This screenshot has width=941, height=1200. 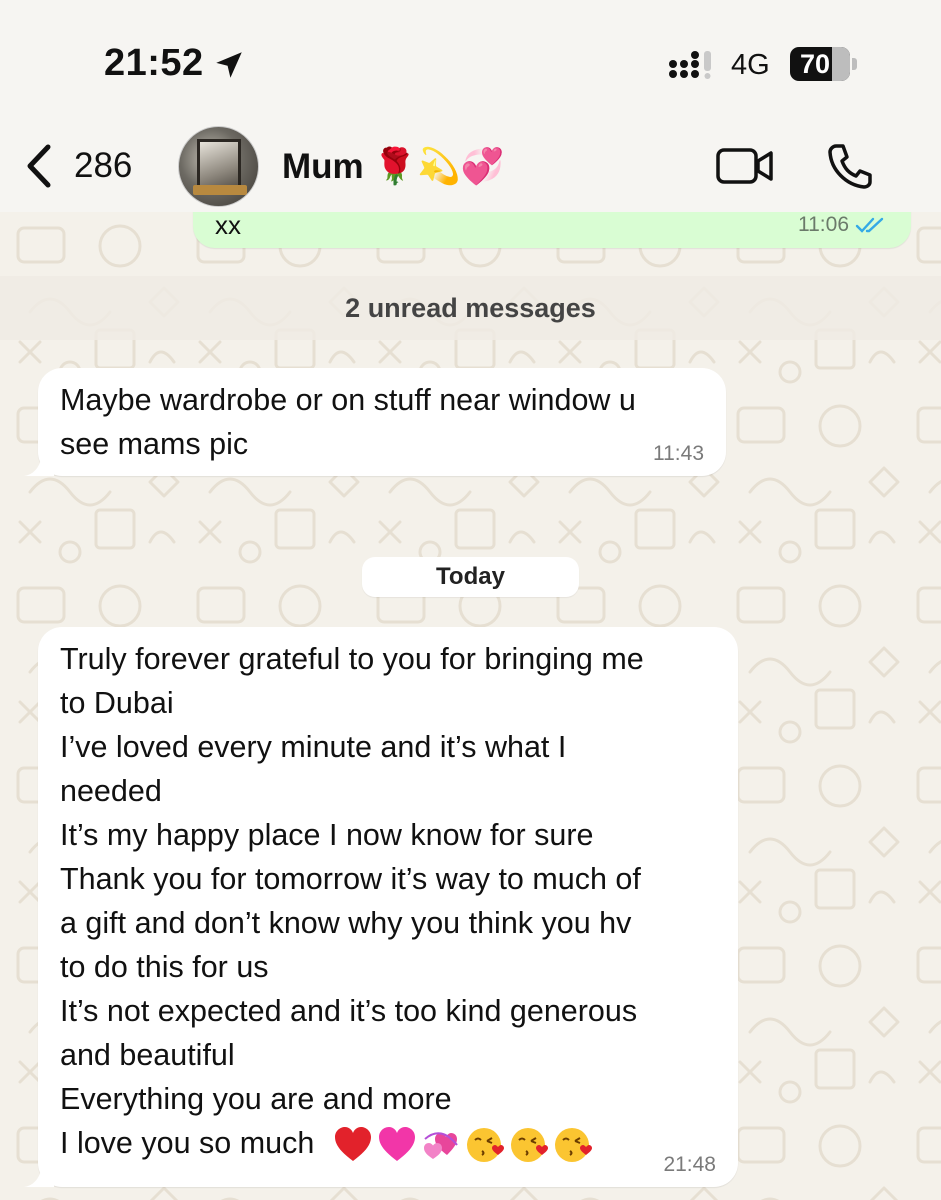 What do you see at coordinates (750, 65) in the screenshot?
I see `network-type: 4G` at bounding box center [750, 65].